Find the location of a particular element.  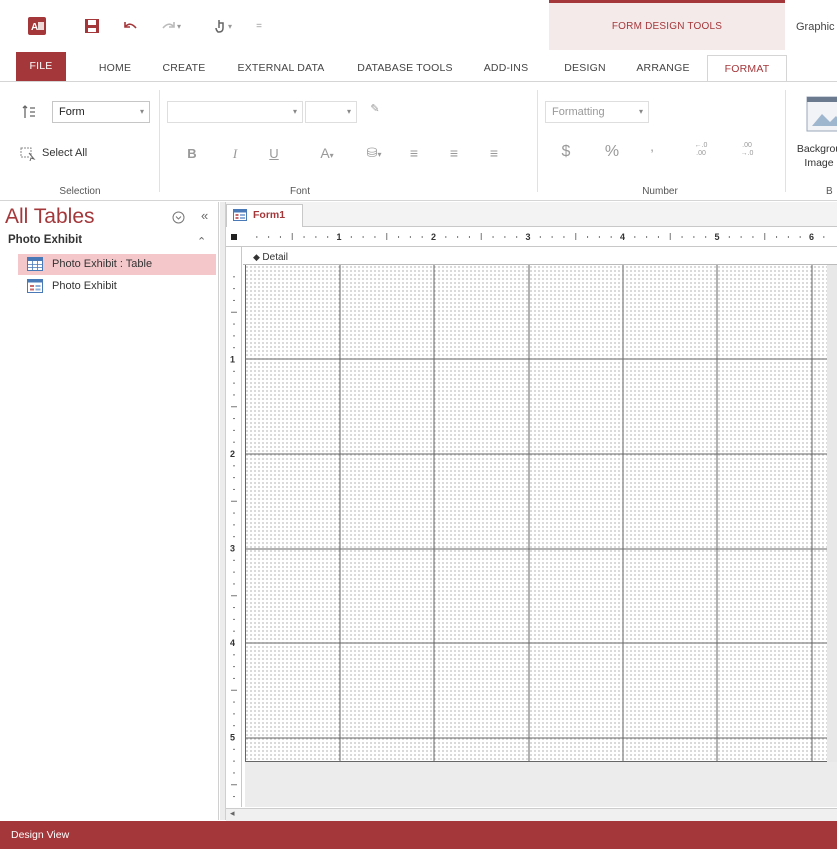

tab-arrange: ARRANGE is located at coordinates (663, 68).